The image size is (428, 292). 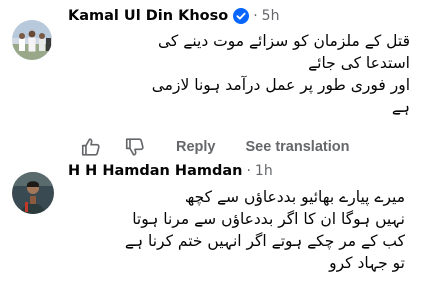 What do you see at coordinates (294, 197) in the screenshot?
I see `comment-line: میرے پیارے بھائیو بددعاؤں سے کچھ` at bounding box center [294, 197].